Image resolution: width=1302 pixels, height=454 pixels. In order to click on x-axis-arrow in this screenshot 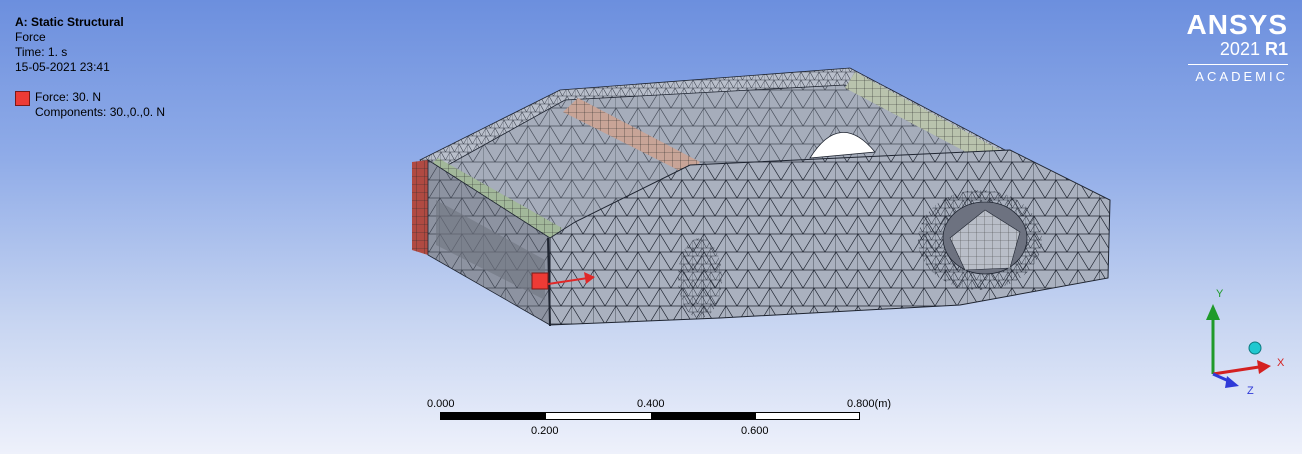, I will do `click(1264, 367)`.